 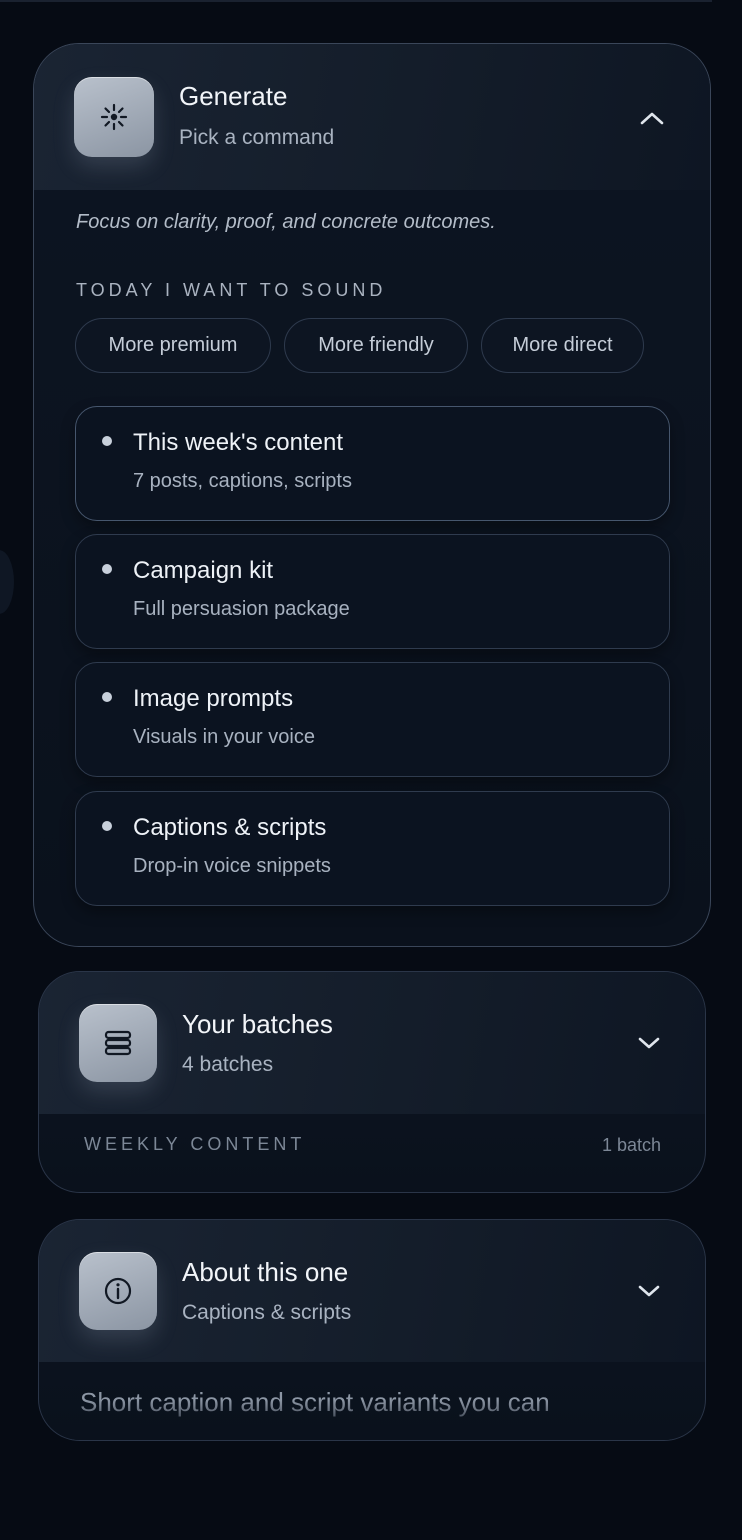 I want to click on generate-header: Generate Pick a command, so click(x=372, y=117).